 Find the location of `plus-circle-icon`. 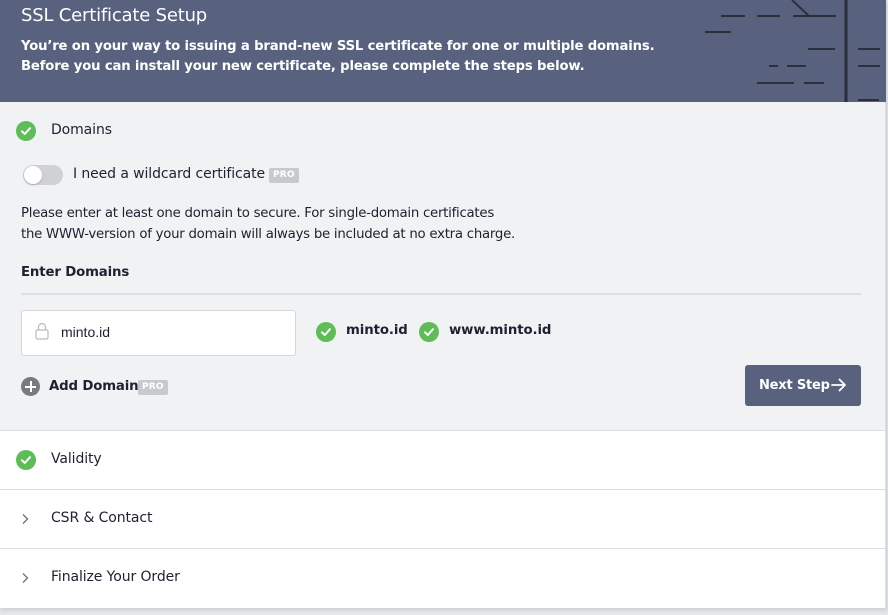

plus-circle-icon is located at coordinates (30, 386).